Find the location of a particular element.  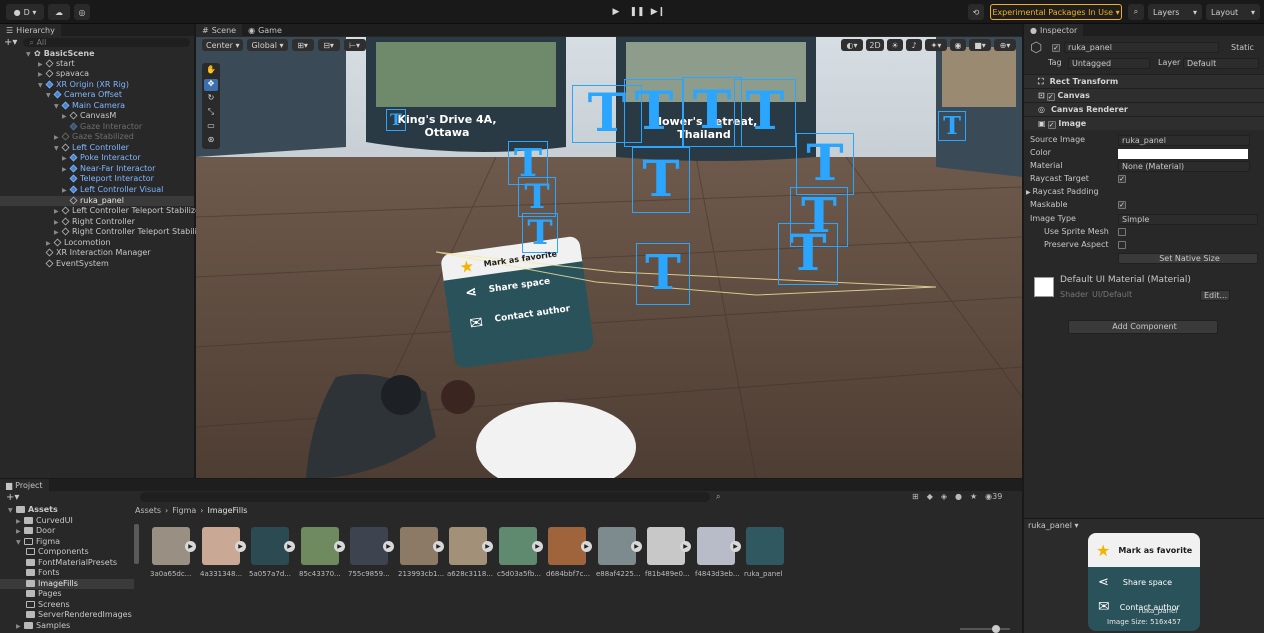

tree-item-right-teleport-stabiliz: ▶ Right Controller Teleport Stabiliz is located at coordinates (127, 232).